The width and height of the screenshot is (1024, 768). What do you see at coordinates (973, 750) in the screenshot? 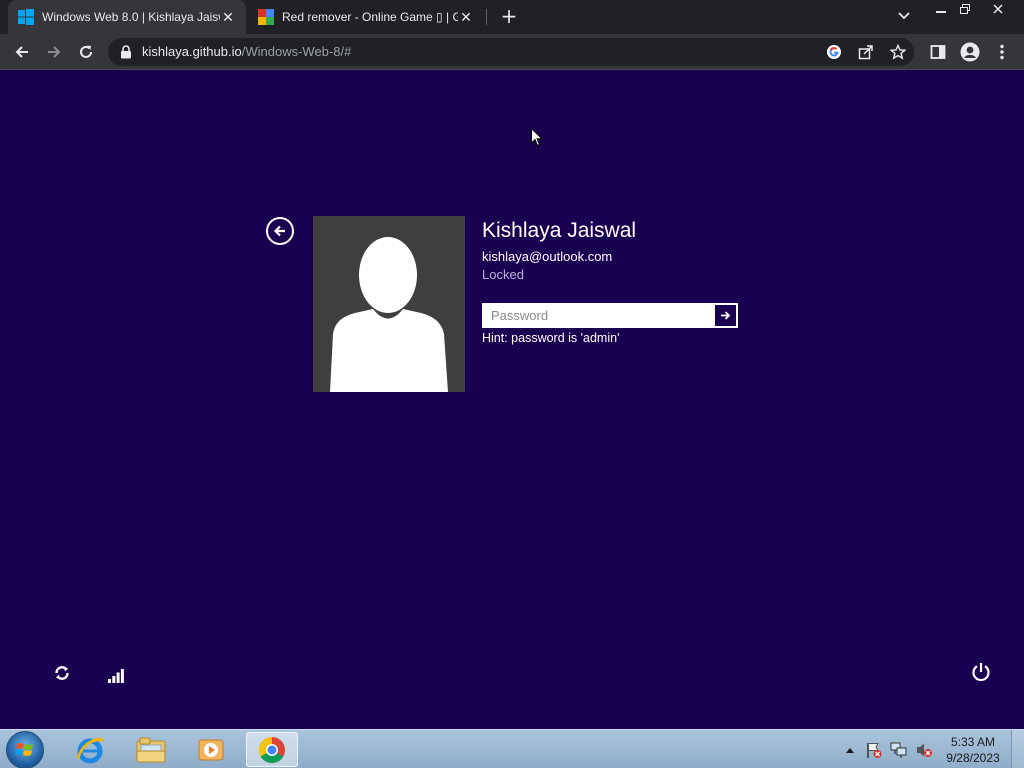
I see `taskbar-clock: 5:33 AM 9/28/2023` at bounding box center [973, 750].